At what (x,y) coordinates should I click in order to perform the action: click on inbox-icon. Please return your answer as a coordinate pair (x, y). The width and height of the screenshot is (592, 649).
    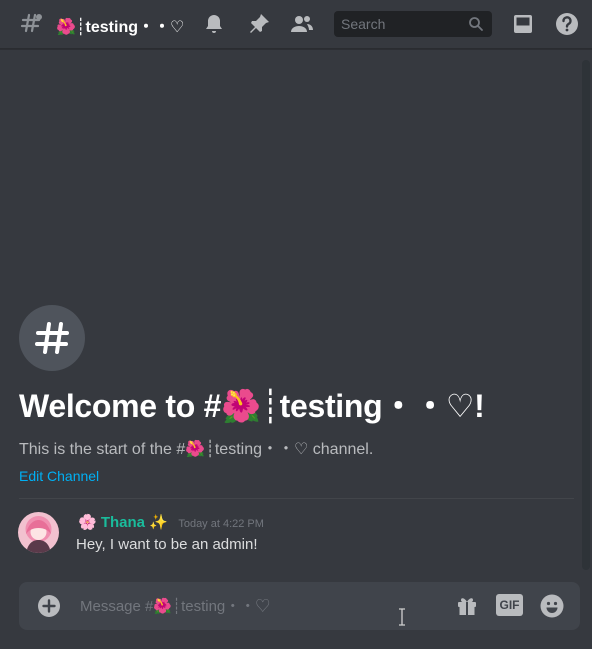
    Looking at the image, I should click on (523, 24).